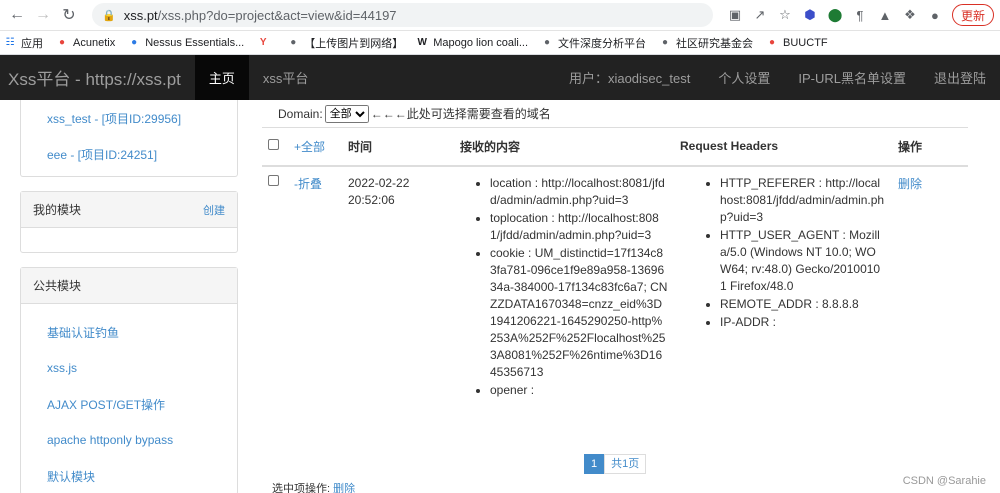 This screenshot has width=1000, height=493. What do you see at coordinates (760, 15) in the screenshot?
I see `share-icon: ↗` at bounding box center [760, 15].